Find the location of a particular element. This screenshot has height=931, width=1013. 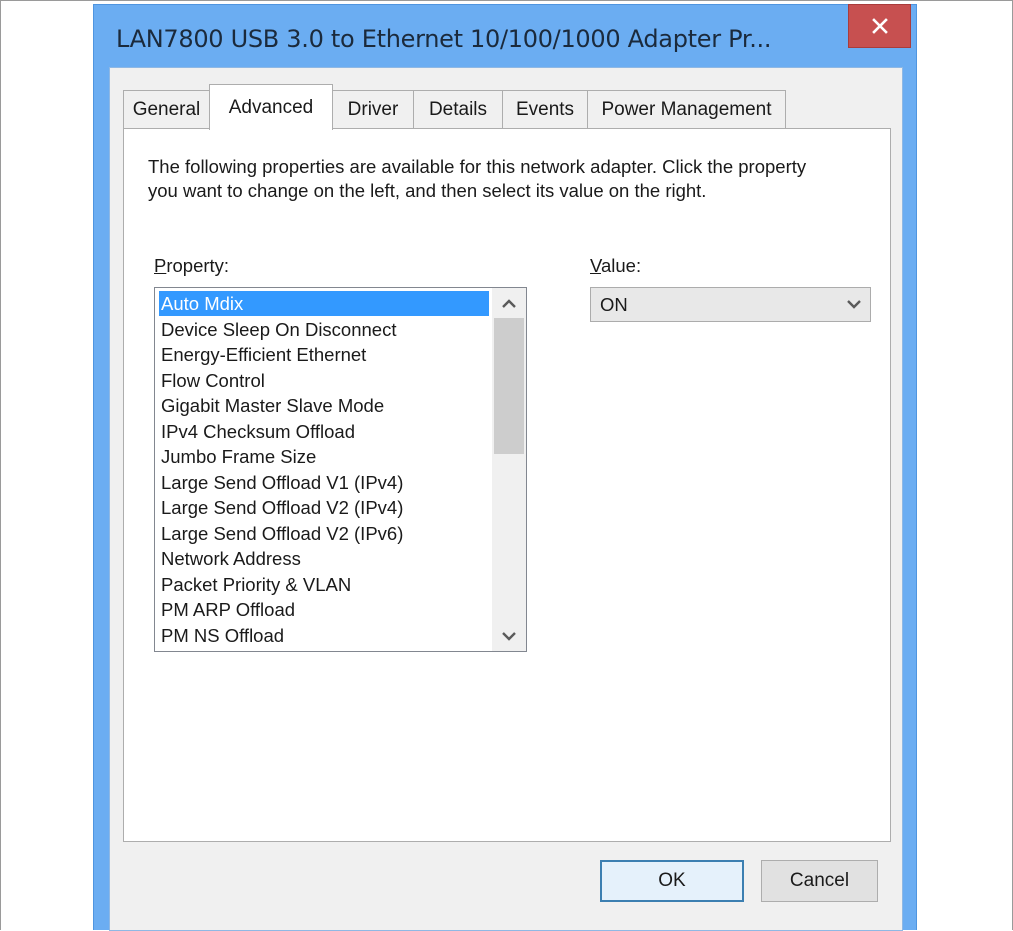

property-list-item: Energy-Efficient Ethernet is located at coordinates (324, 354).